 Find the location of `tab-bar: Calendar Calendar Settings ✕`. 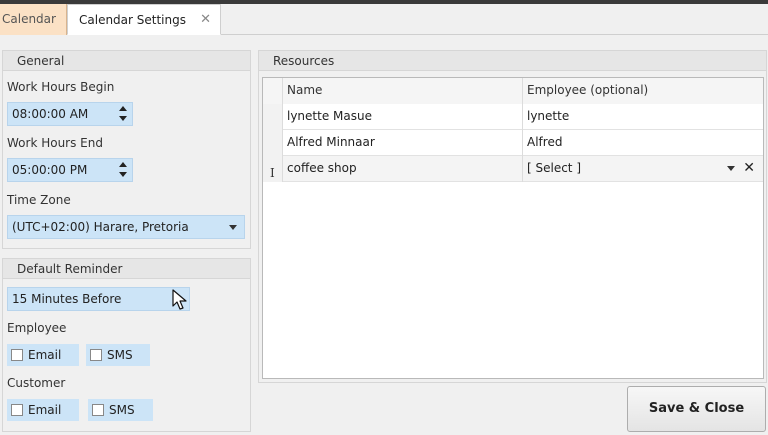

tab-bar: Calendar Calendar Settings ✕ is located at coordinates (384, 19).